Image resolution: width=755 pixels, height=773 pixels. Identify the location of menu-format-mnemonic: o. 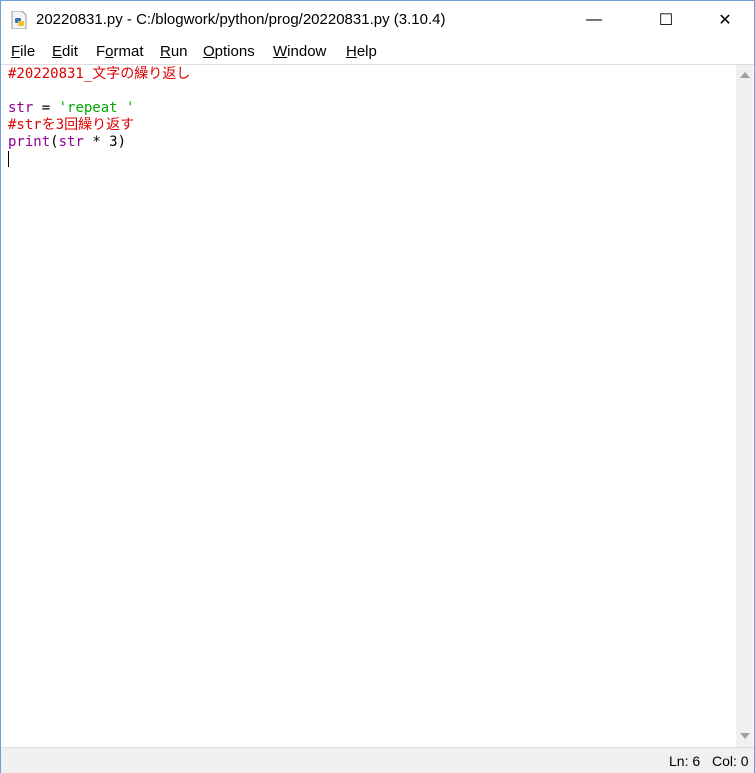
(109, 51).